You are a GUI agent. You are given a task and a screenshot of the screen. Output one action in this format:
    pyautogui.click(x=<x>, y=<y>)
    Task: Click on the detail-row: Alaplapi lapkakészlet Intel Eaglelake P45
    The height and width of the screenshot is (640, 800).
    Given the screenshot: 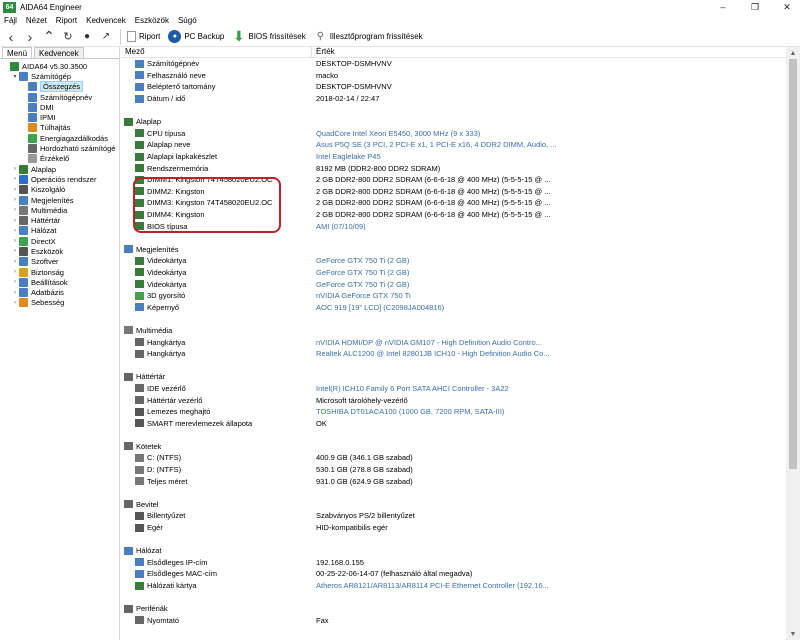 What is the action you would take?
    pyautogui.click(x=453, y=157)
    